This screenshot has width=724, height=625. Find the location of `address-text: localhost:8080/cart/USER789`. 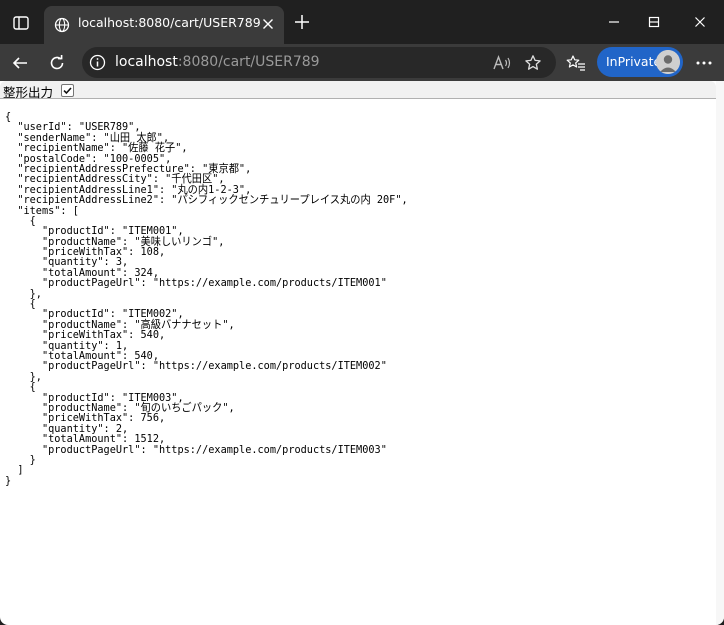

address-text: localhost:8080/cart/USER789 is located at coordinates (217, 62).